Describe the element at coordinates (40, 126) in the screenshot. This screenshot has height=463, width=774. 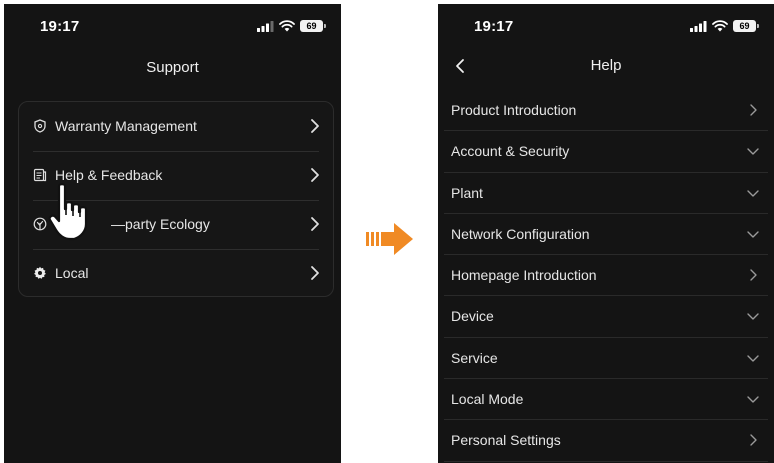
I see `shield-icon` at that location.